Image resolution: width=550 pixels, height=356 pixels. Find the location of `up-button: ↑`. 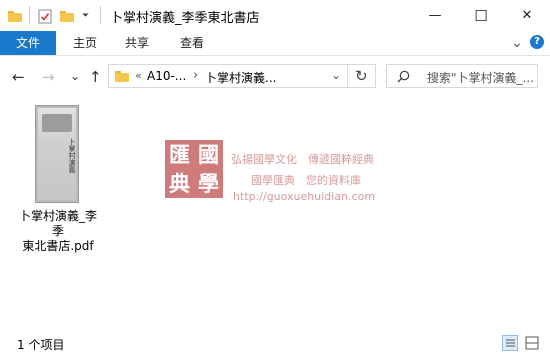

up-button: ↑ is located at coordinates (95, 77).